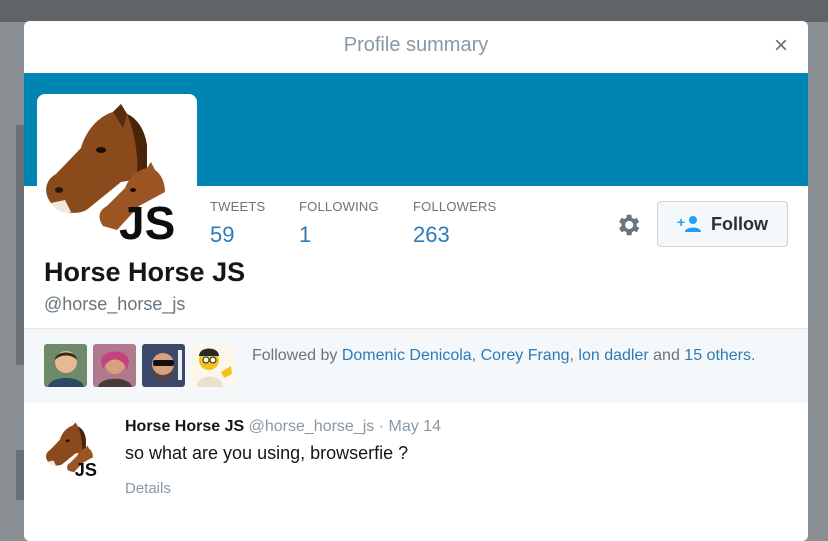  What do you see at coordinates (305, 234) in the screenshot?
I see `stat-value: 1` at bounding box center [305, 234].